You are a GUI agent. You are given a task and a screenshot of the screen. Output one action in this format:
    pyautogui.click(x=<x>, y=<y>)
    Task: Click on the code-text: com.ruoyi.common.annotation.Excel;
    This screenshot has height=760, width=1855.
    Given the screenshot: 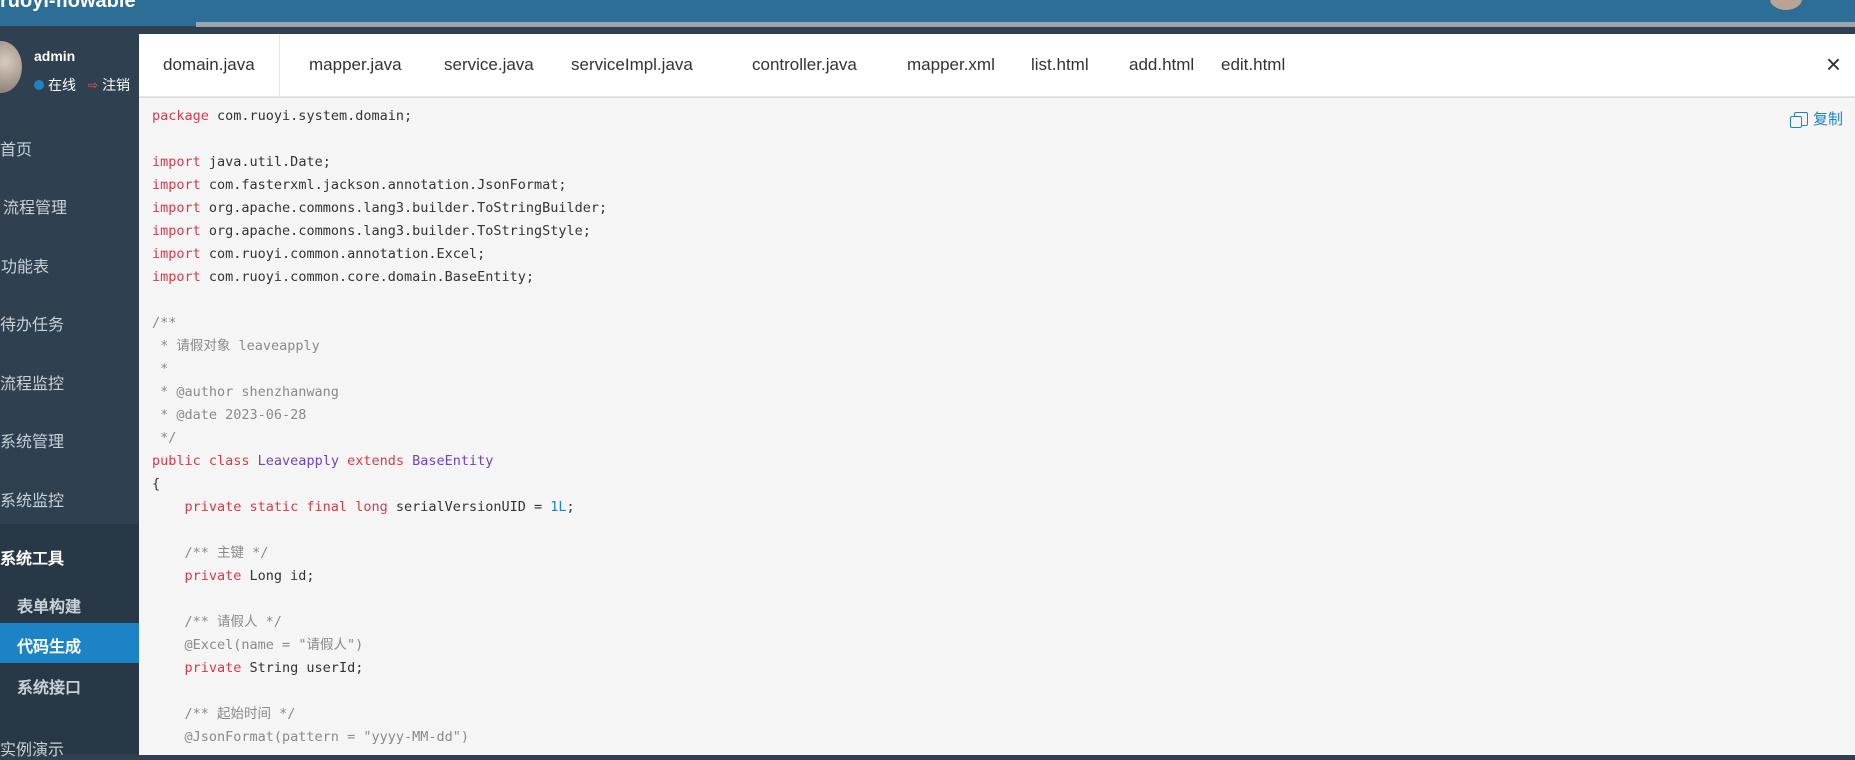 What is the action you would take?
    pyautogui.click(x=343, y=254)
    